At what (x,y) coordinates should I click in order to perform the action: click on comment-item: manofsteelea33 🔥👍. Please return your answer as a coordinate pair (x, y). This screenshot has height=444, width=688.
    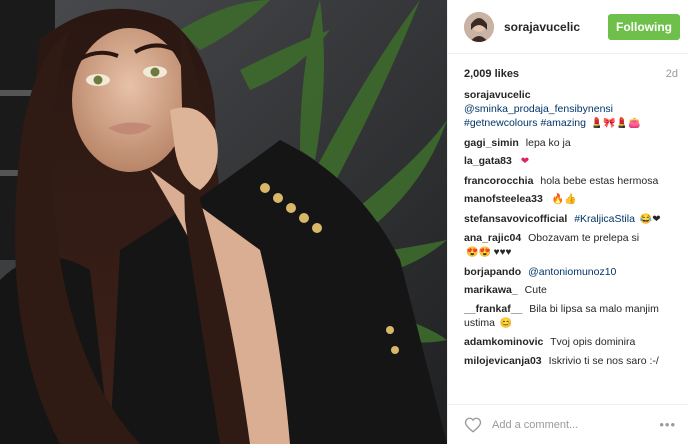
    Looking at the image, I should click on (571, 199).